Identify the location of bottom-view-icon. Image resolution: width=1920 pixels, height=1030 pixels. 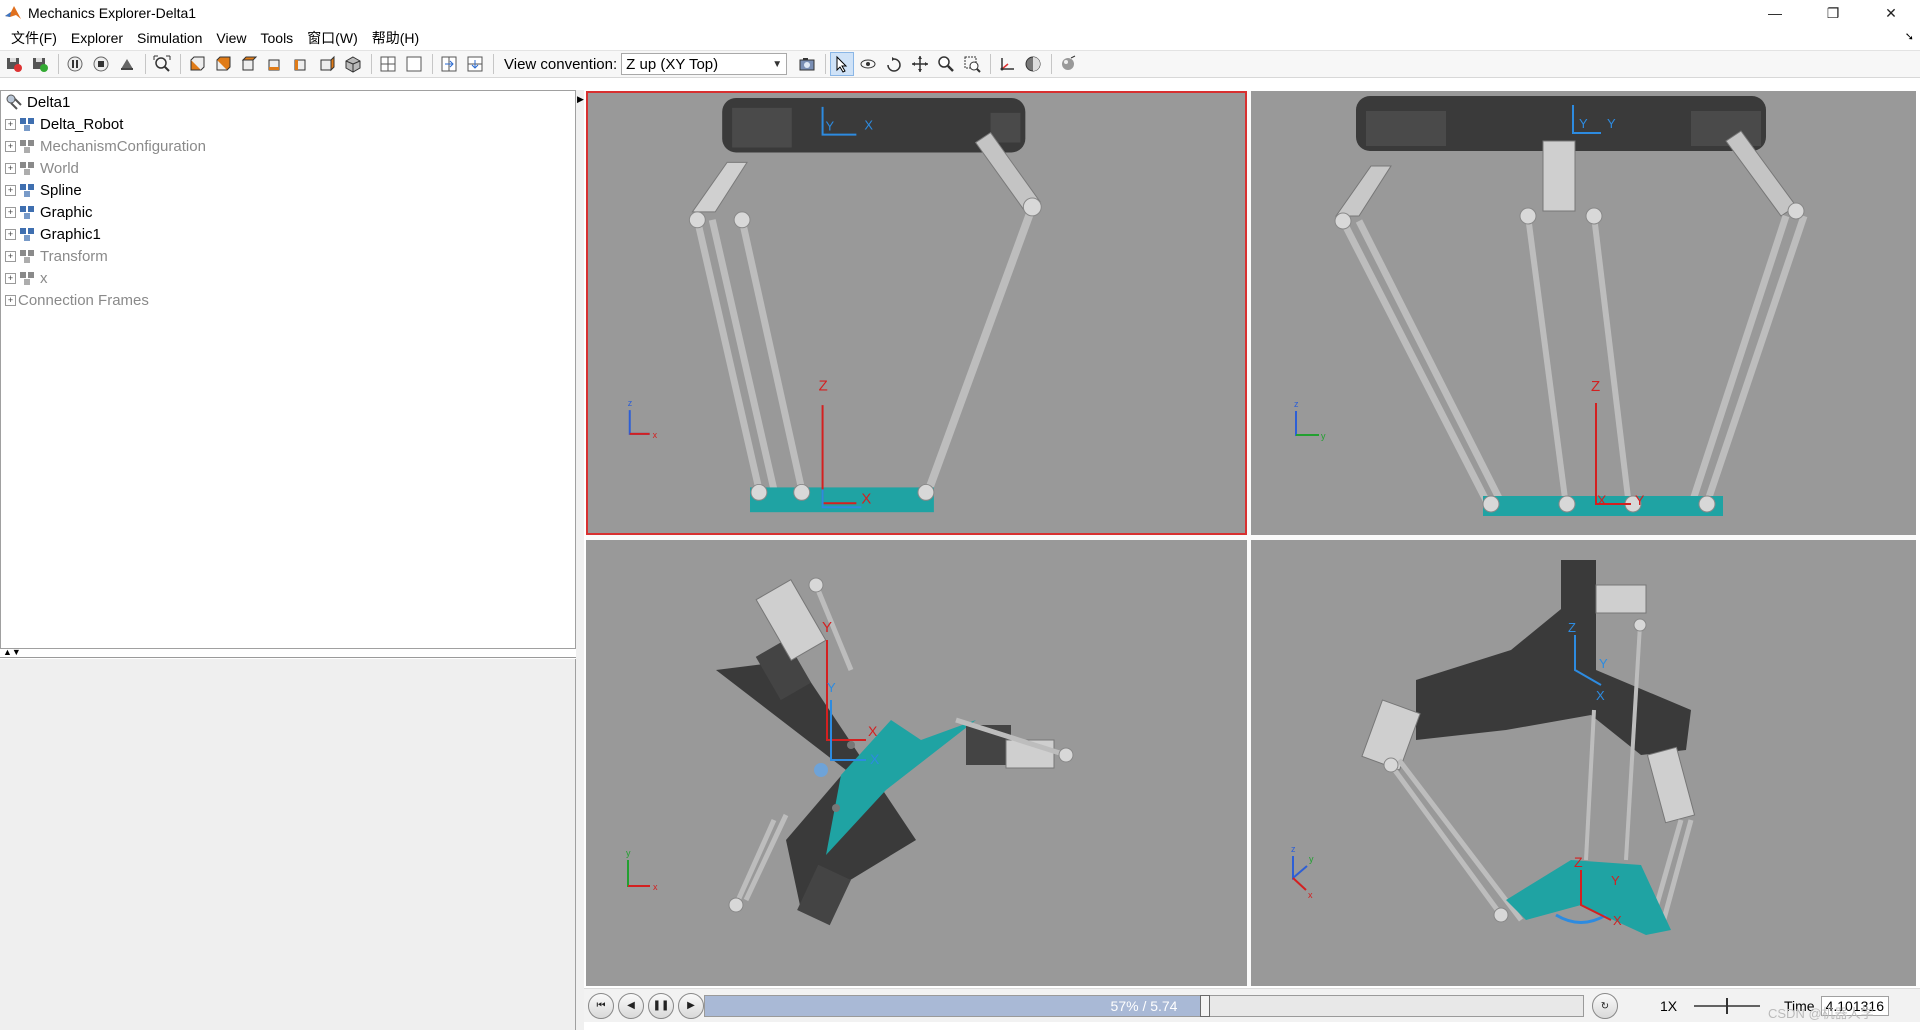
(275, 64).